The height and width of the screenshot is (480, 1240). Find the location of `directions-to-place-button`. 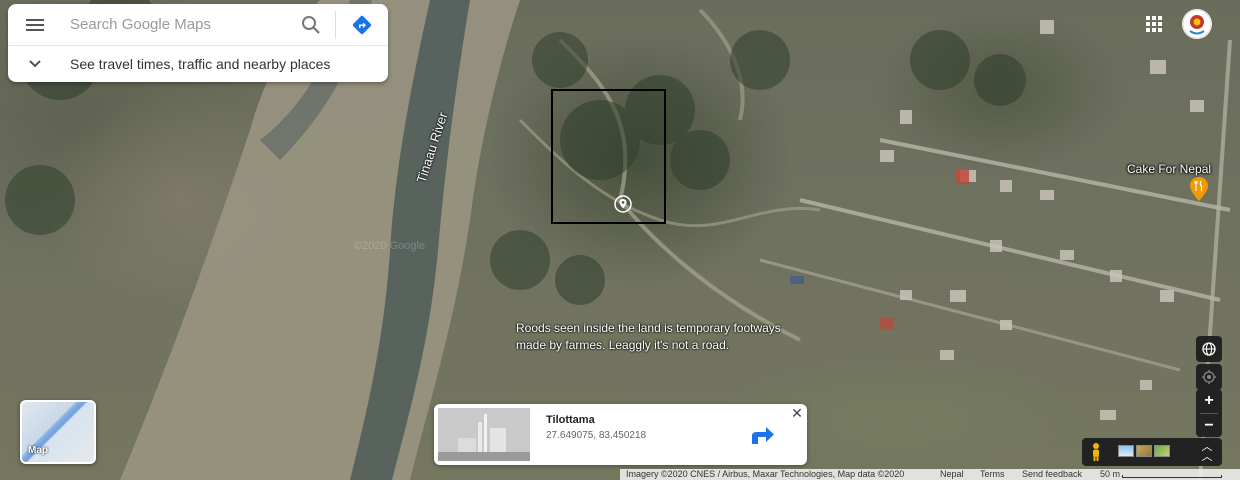

directions-to-place-button is located at coordinates (763, 435).